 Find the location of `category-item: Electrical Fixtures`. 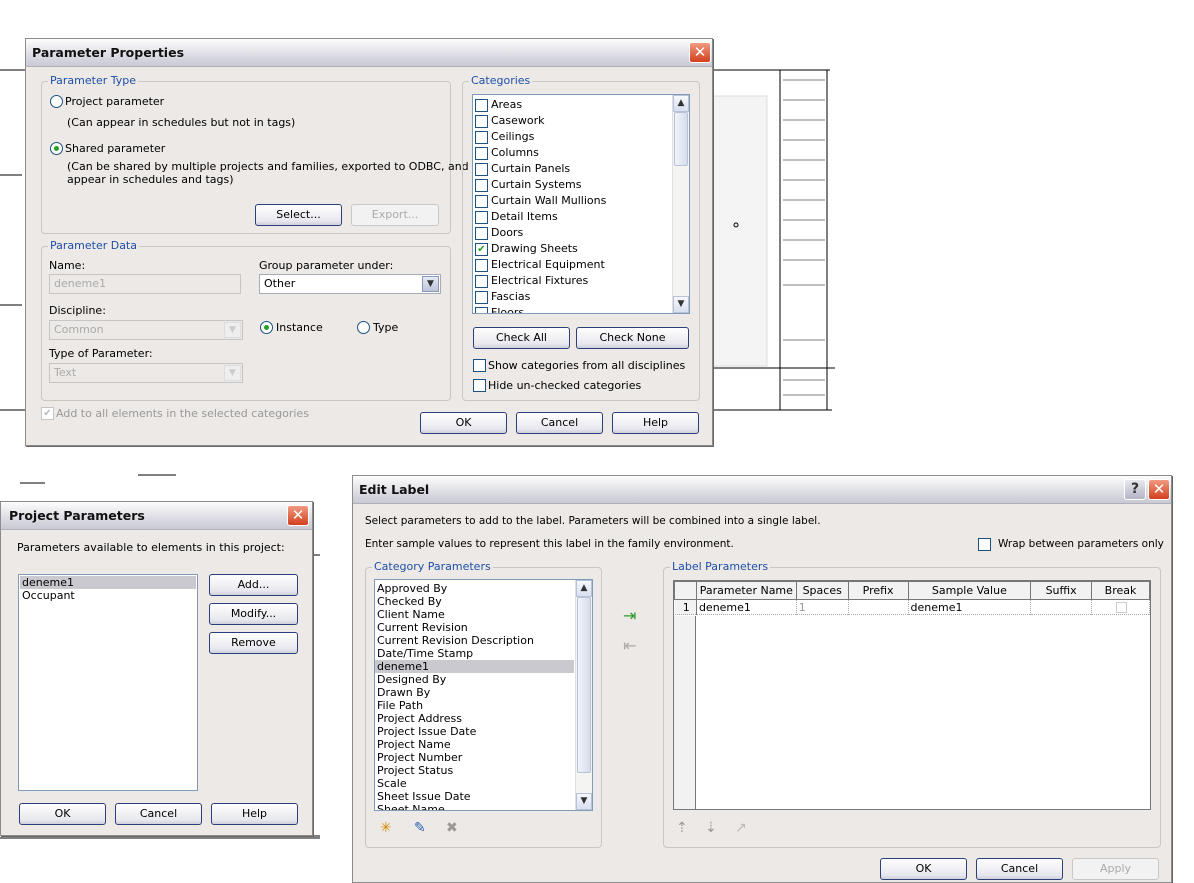

category-item: Electrical Fixtures is located at coordinates (581, 281).